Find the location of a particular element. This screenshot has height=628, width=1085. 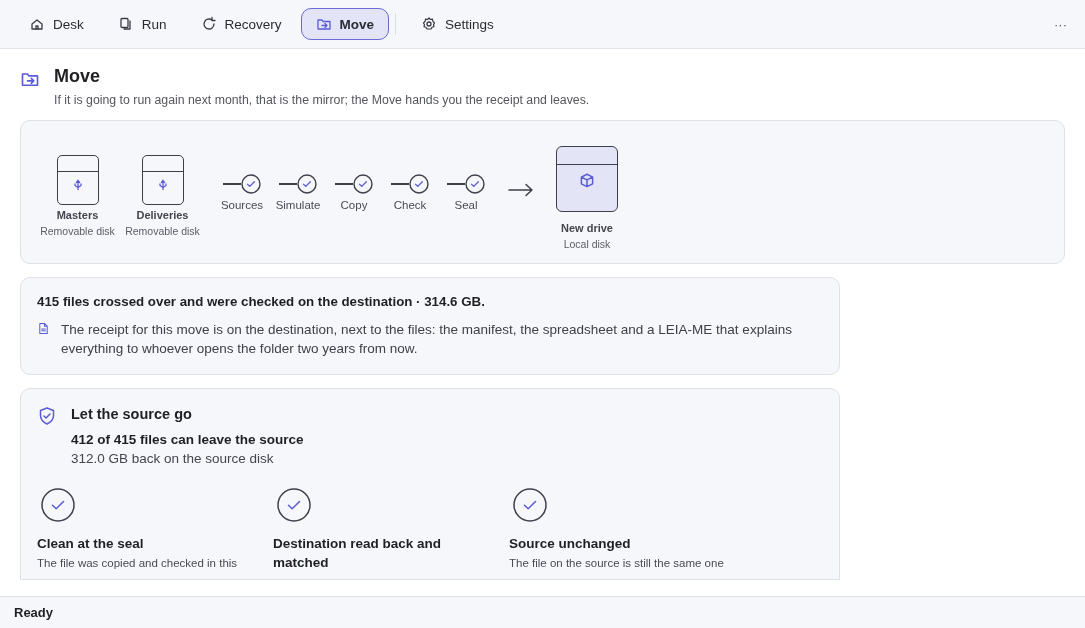

check-description: The file on the source is still the same one is located at coordinates (616, 563).